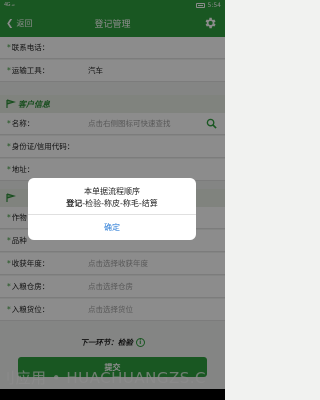 The height and width of the screenshot is (400, 320). I want to click on confirm-button: 确定, so click(112, 227).